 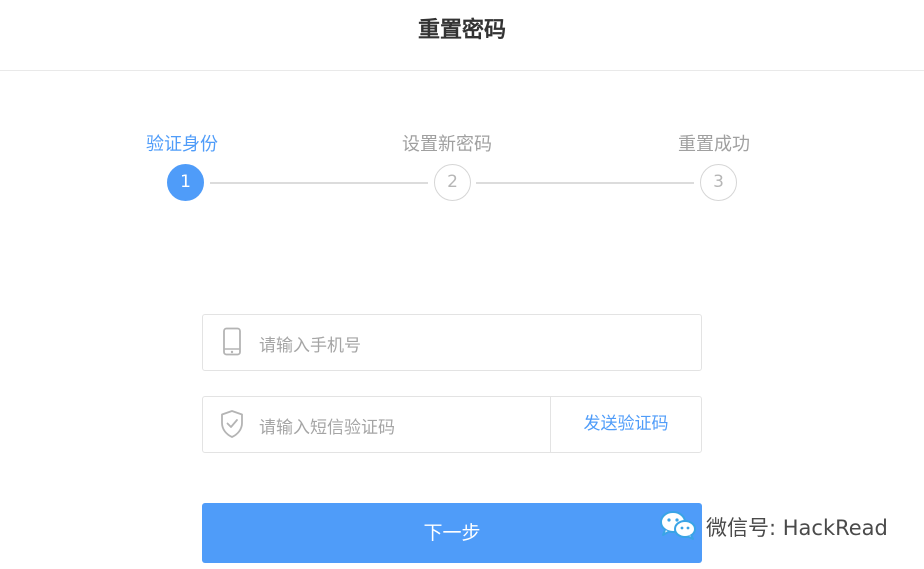 I want to click on phone-icon, so click(x=232, y=342).